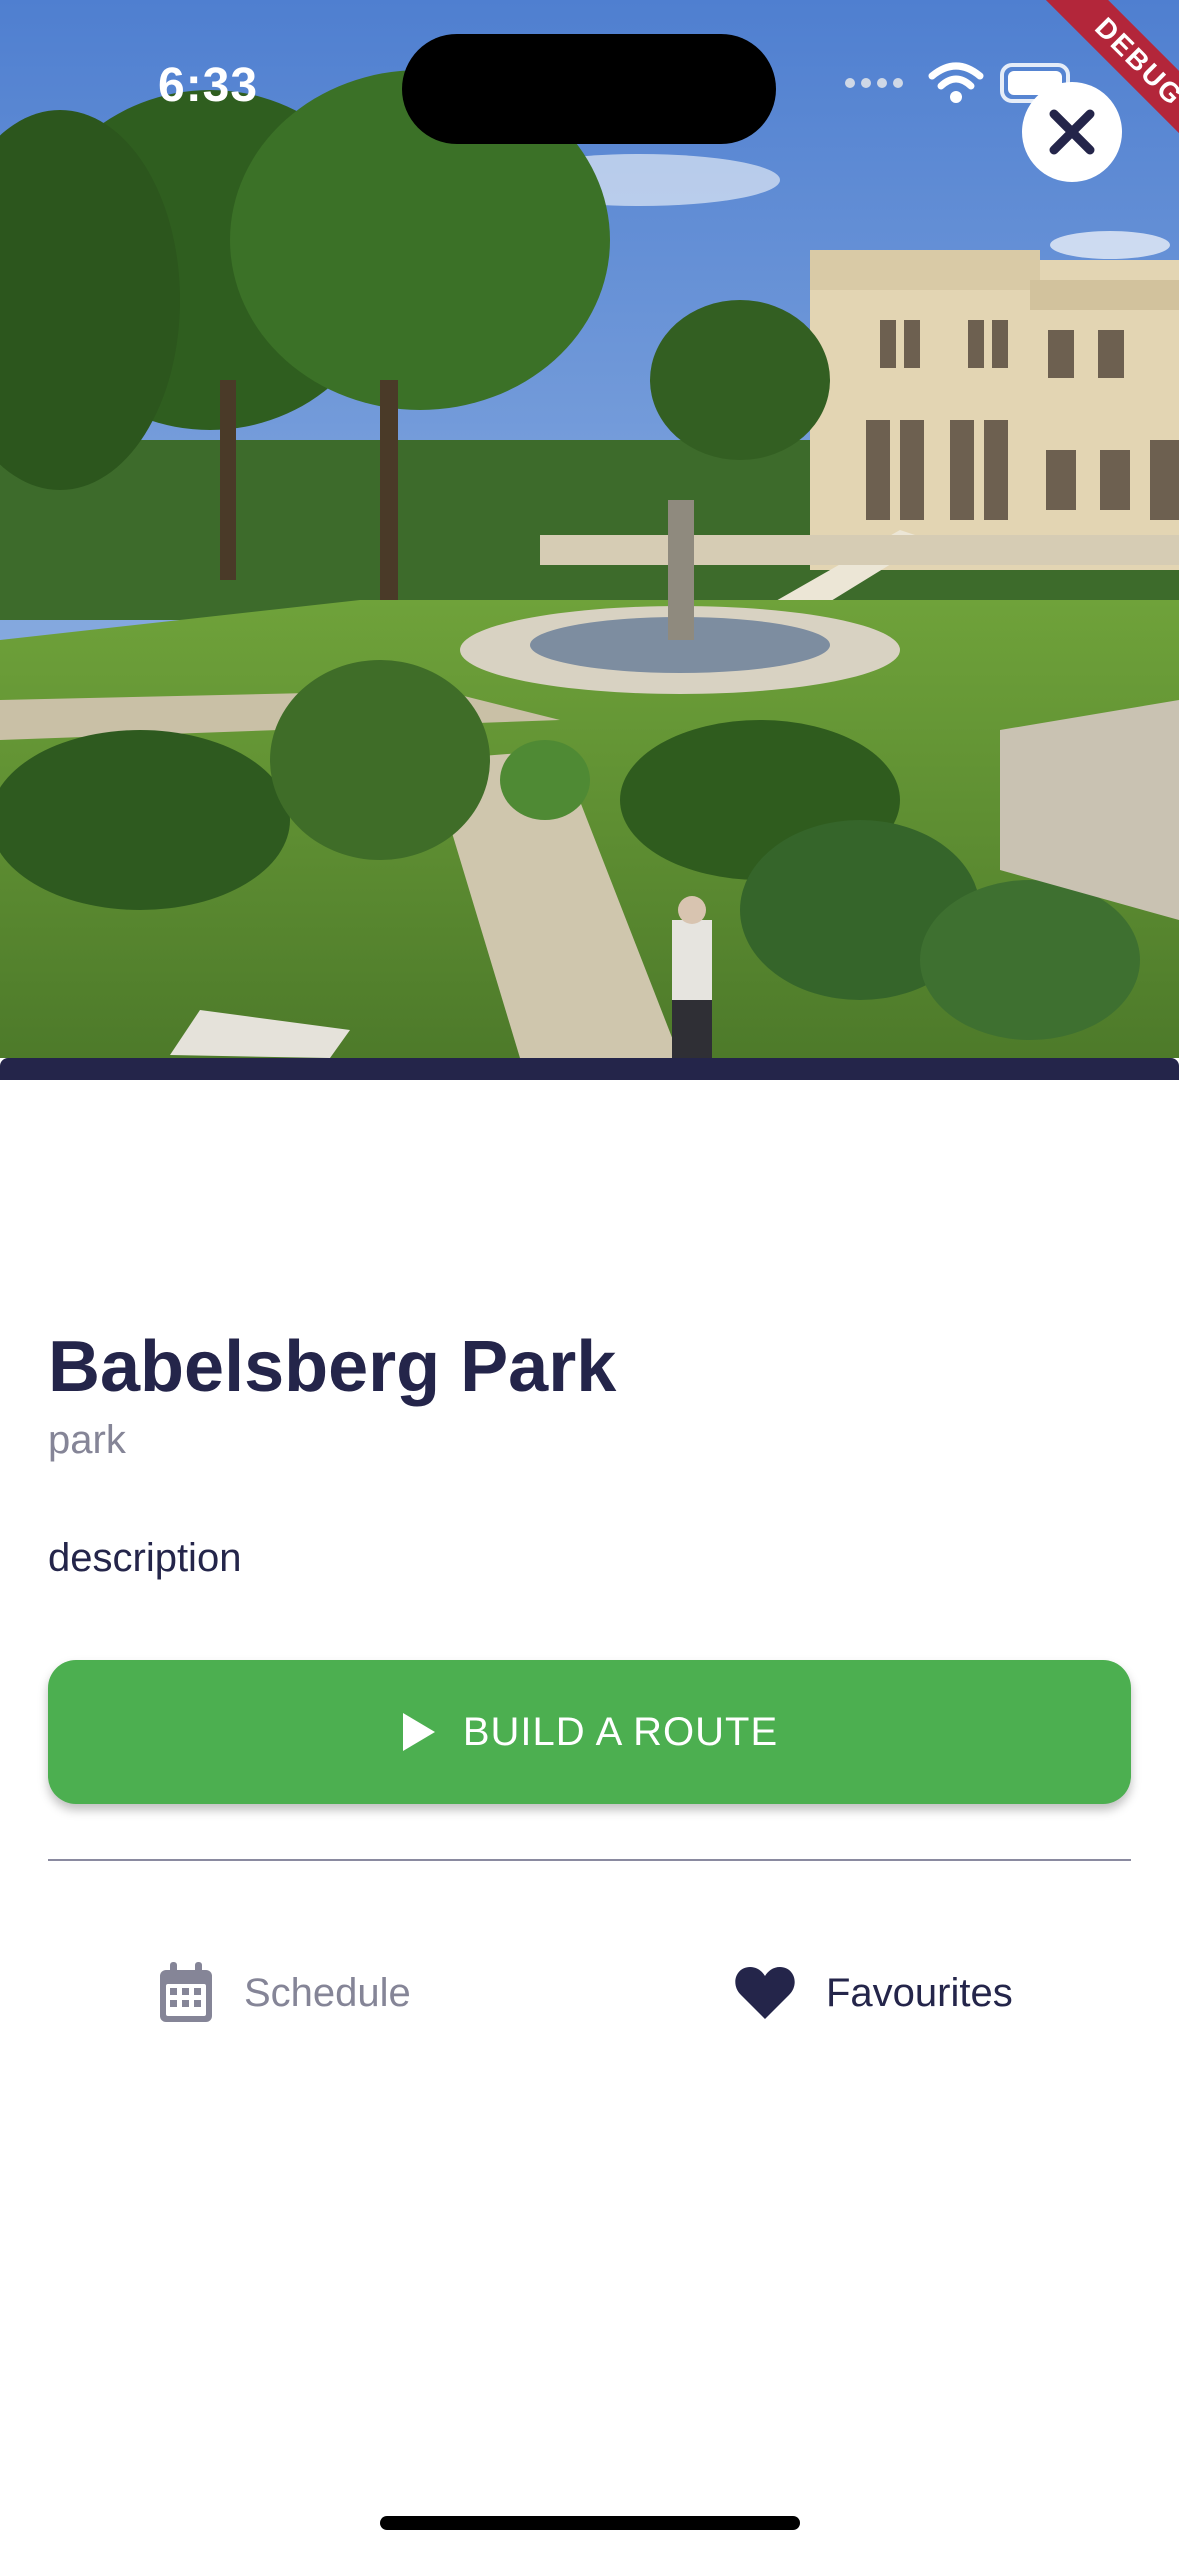 This screenshot has height=2556, width=1179. I want to click on place-category: park, so click(87, 1440).